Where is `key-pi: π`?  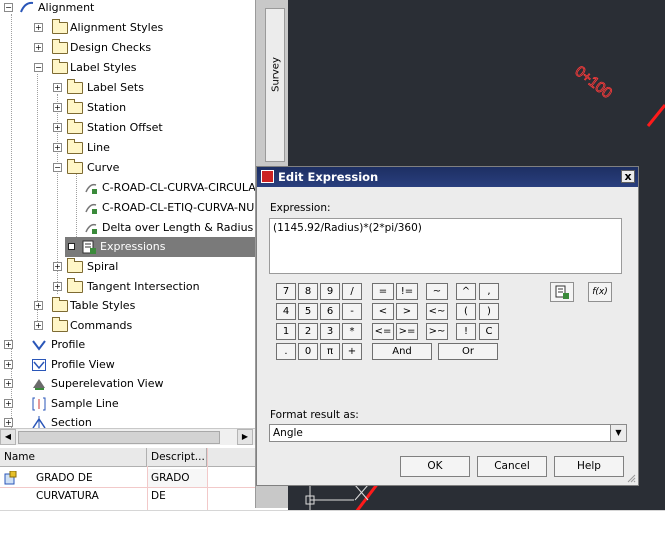
key-pi: π is located at coordinates (330, 351).